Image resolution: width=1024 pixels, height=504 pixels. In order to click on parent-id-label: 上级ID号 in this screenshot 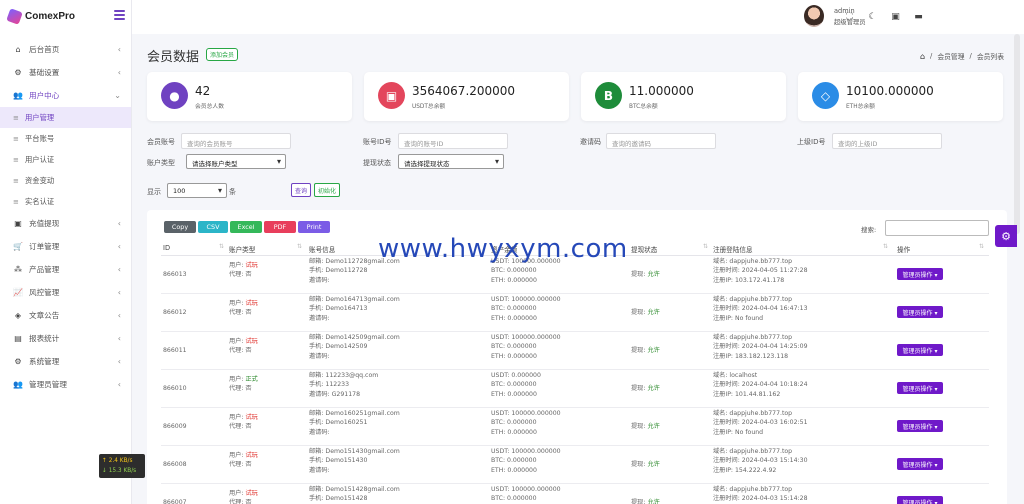, I will do `click(811, 142)`.